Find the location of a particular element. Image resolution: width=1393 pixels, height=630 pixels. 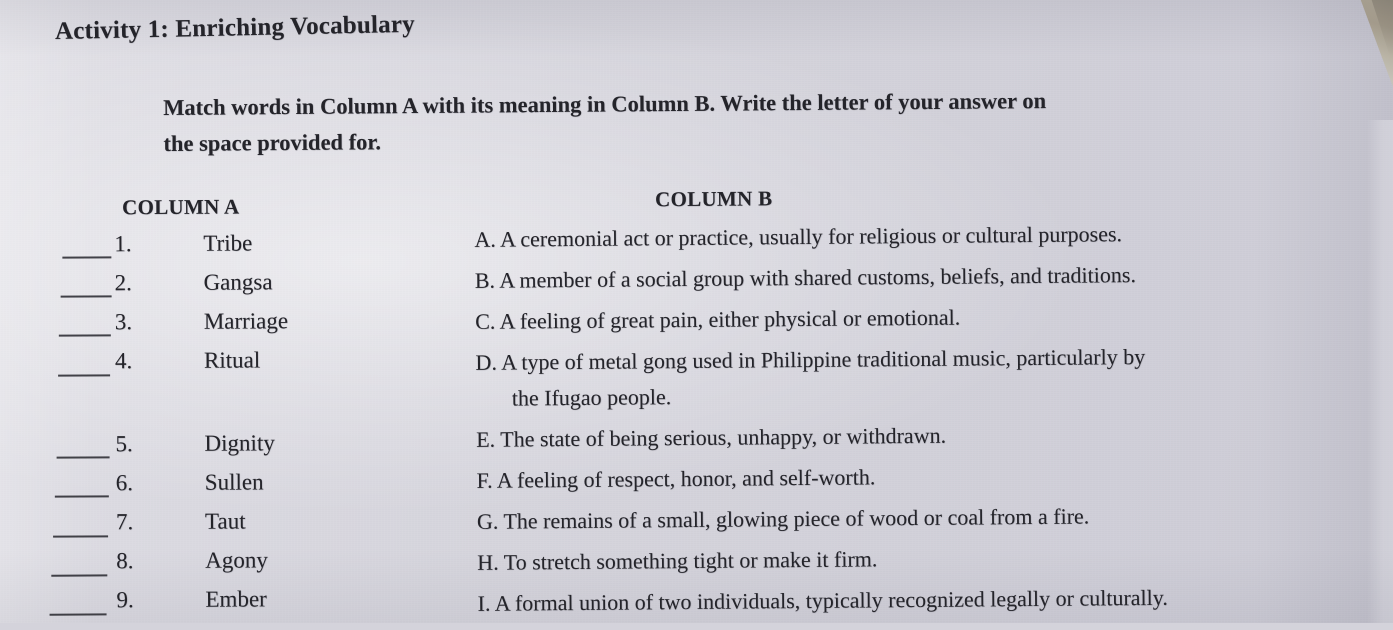

column-a-item: 6. Sullen is located at coordinates (237, 489).